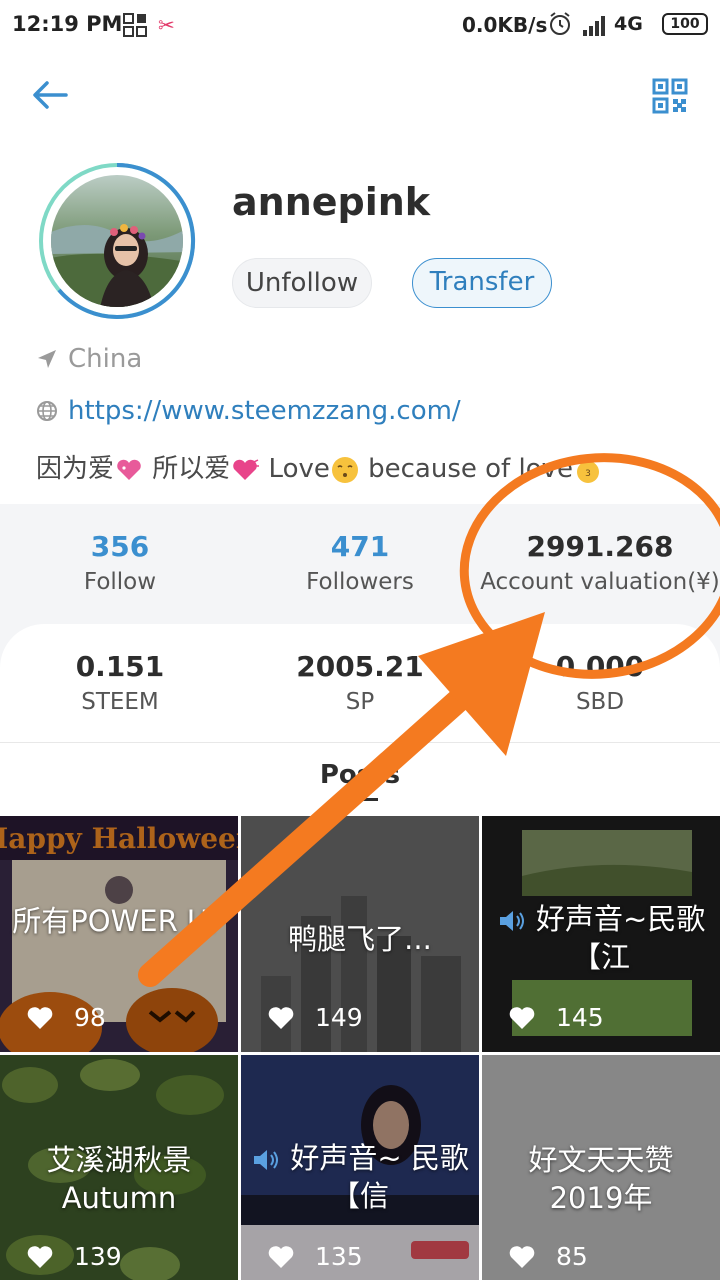 The image size is (720, 1280). What do you see at coordinates (166, 25) in the screenshot?
I see `notification-icon: ✂` at bounding box center [166, 25].